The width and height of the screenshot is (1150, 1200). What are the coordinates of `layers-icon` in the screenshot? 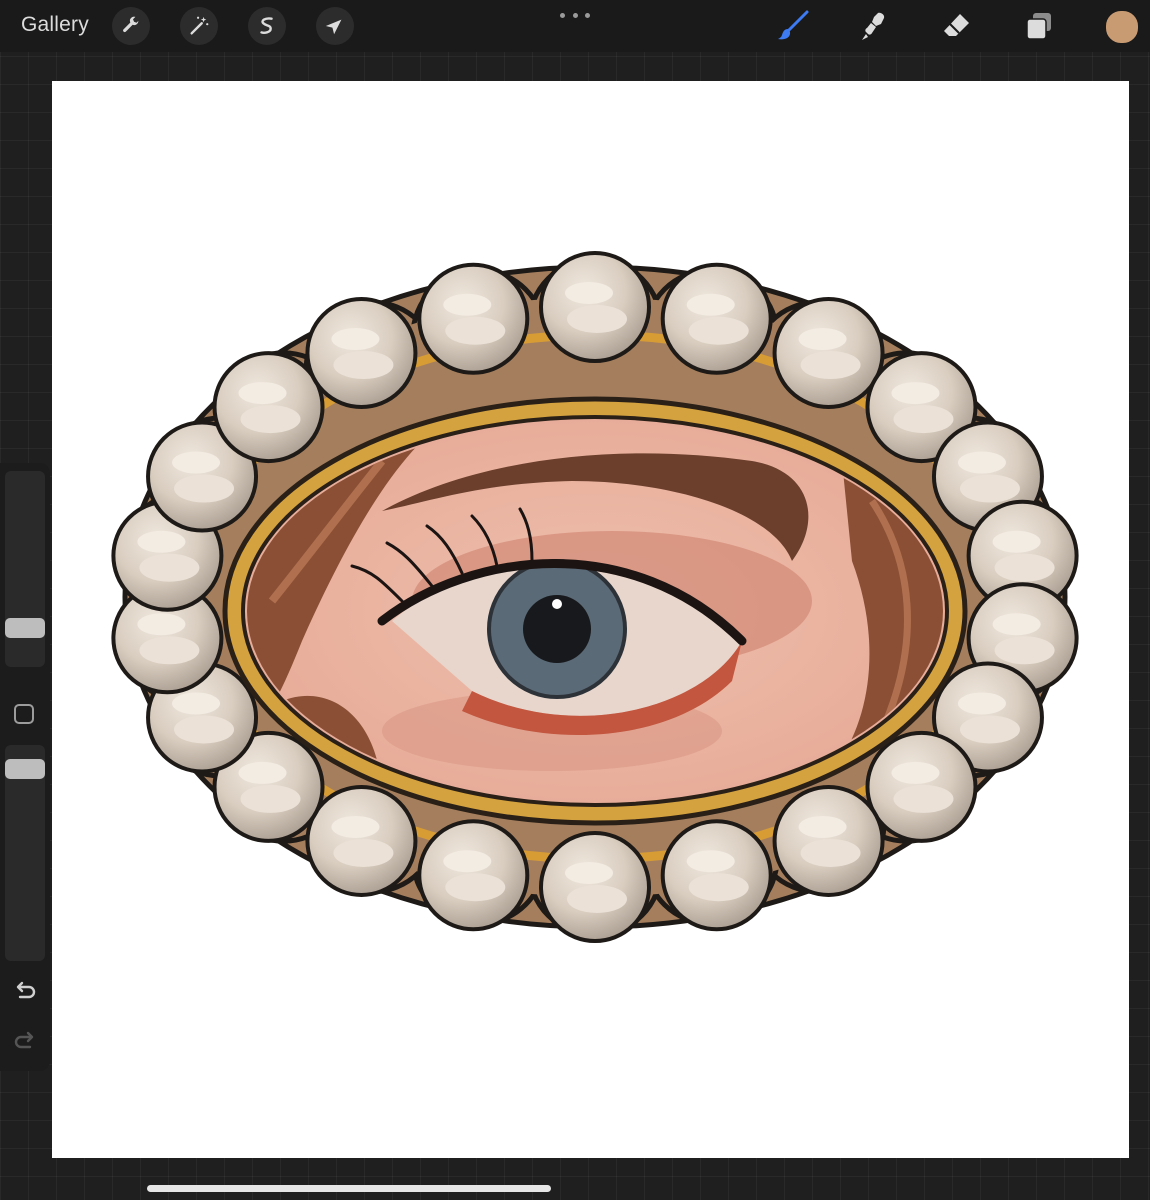 It's located at (1038, 26).